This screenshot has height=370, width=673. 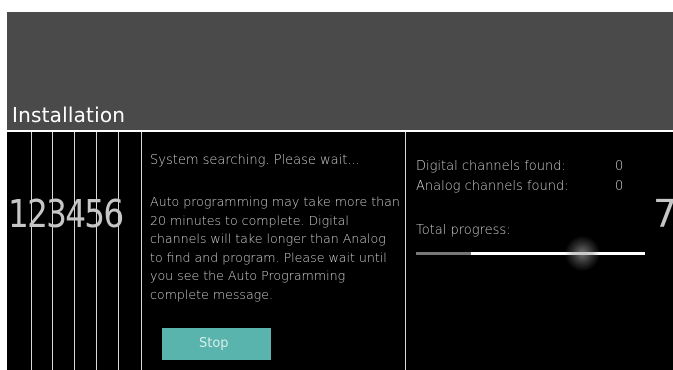 What do you see at coordinates (66, 214) in the screenshot?
I see `step-numbers: 123456` at bounding box center [66, 214].